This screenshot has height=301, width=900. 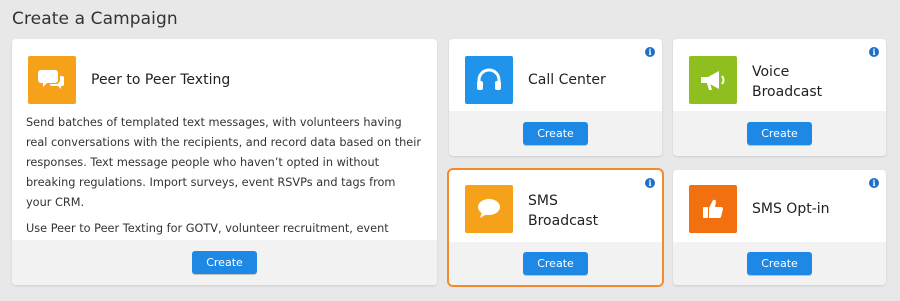 What do you see at coordinates (771, 72) in the screenshot?
I see `card-title-line: Voice` at bounding box center [771, 72].